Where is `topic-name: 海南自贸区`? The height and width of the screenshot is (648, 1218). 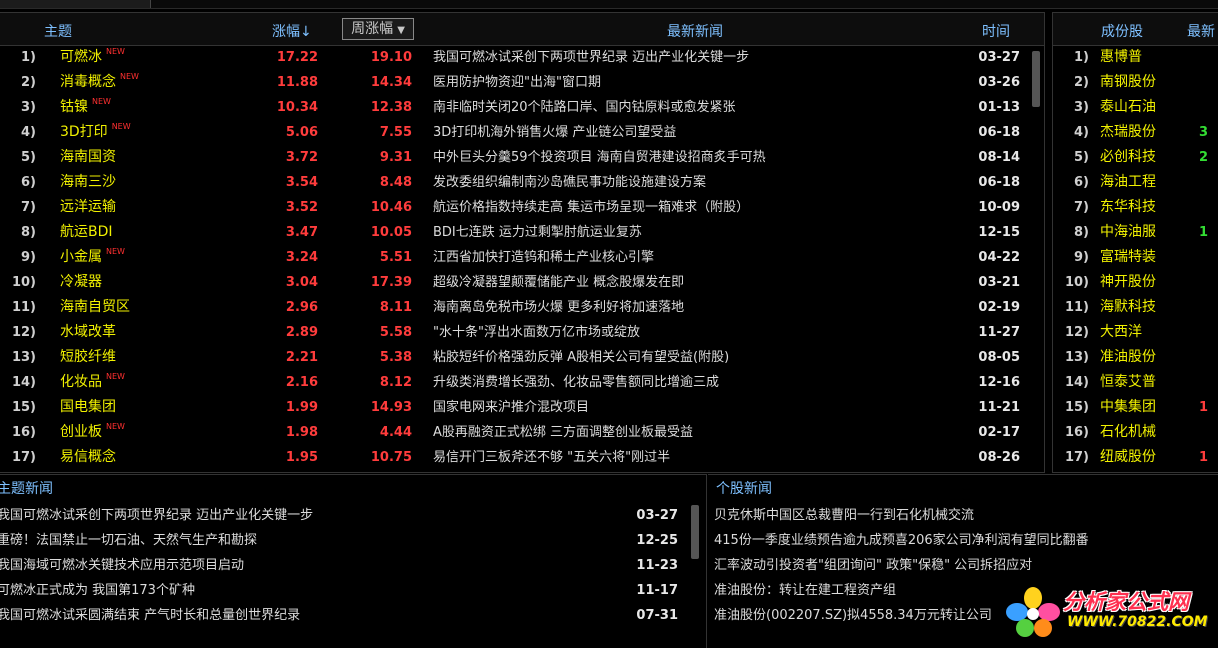 topic-name: 海南自贸区 is located at coordinates (95, 307).